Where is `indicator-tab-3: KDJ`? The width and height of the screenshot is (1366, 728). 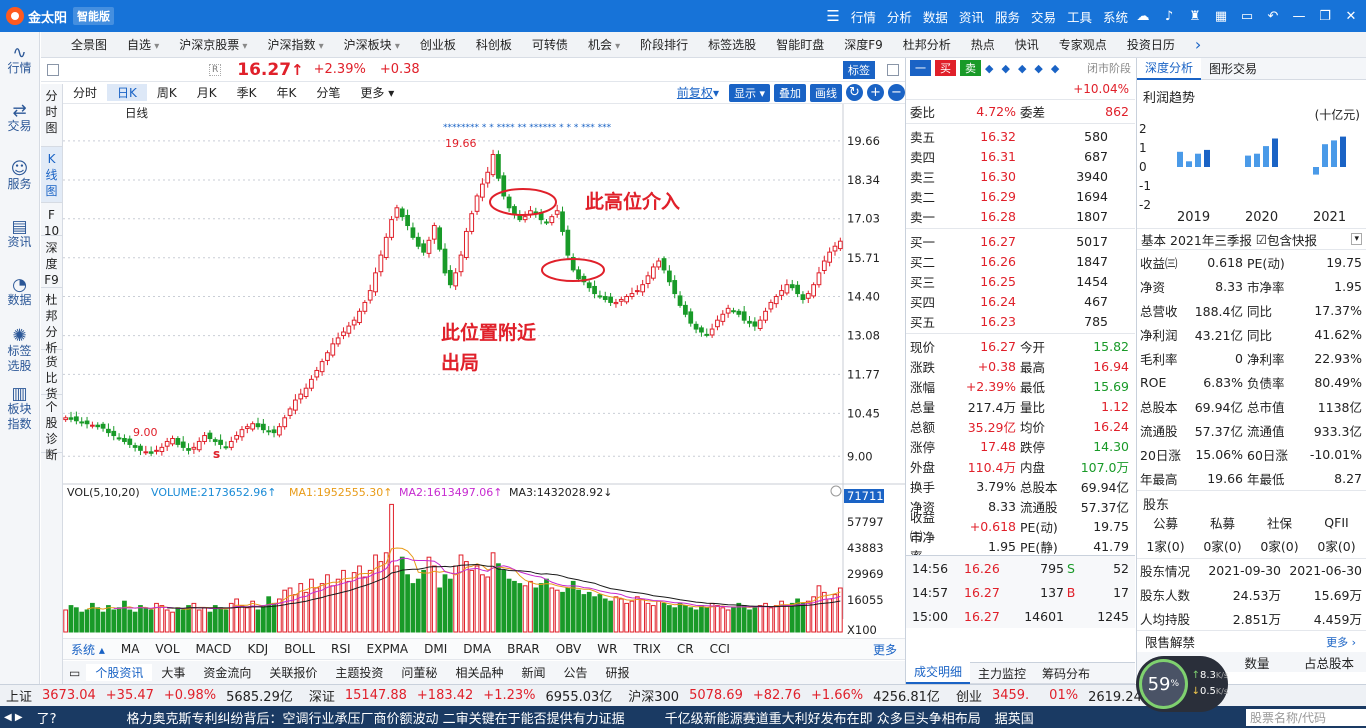 indicator-tab-3: KDJ is located at coordinates (258, 649).